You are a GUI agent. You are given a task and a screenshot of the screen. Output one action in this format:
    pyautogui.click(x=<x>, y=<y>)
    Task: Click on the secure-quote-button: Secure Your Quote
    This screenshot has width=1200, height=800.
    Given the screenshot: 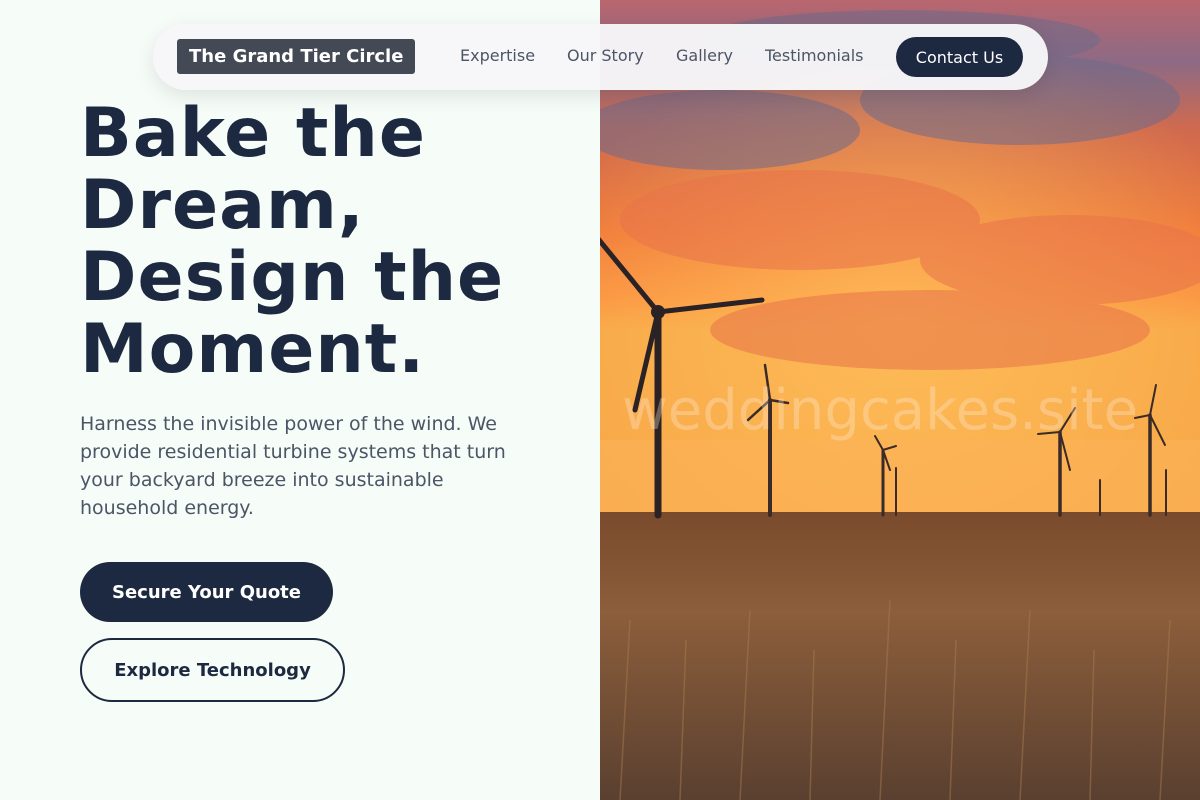 What is the action you would take?
    pyautogui.click(x=206, y=592)
    